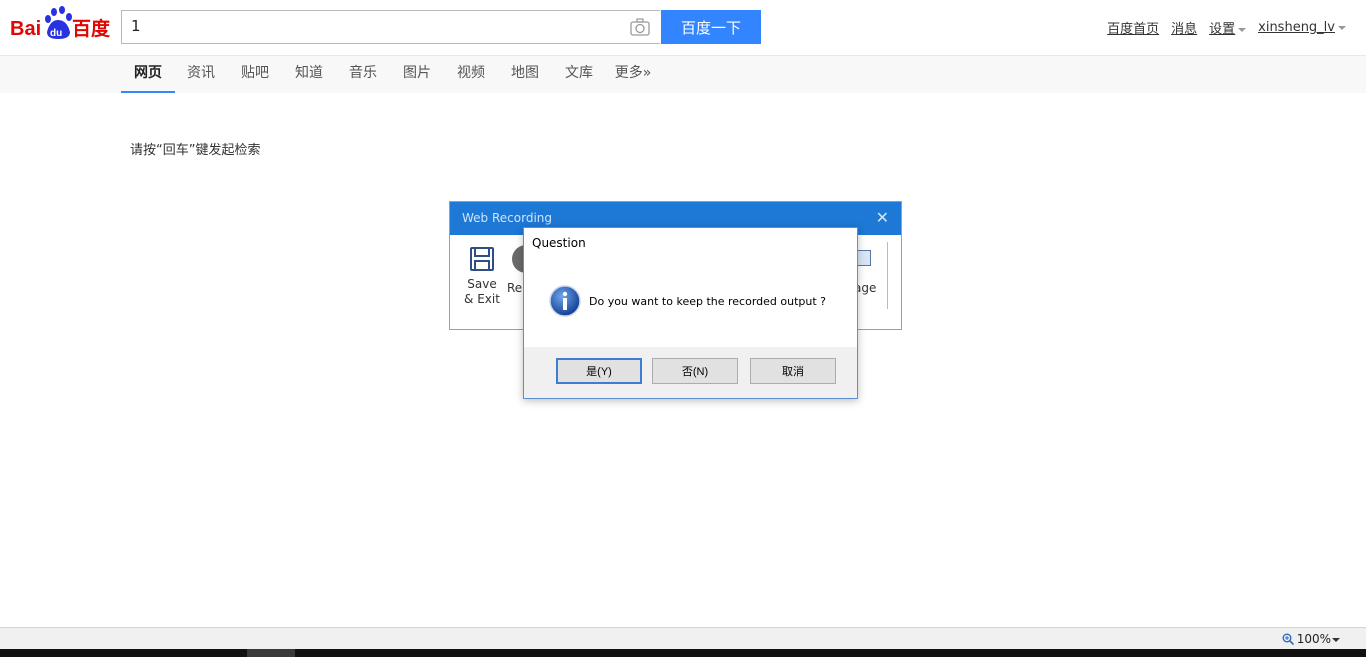 This screenshot has width=1366, height=657. I want to click on link-baidu-home: 百度首页, so click(1133, 27).